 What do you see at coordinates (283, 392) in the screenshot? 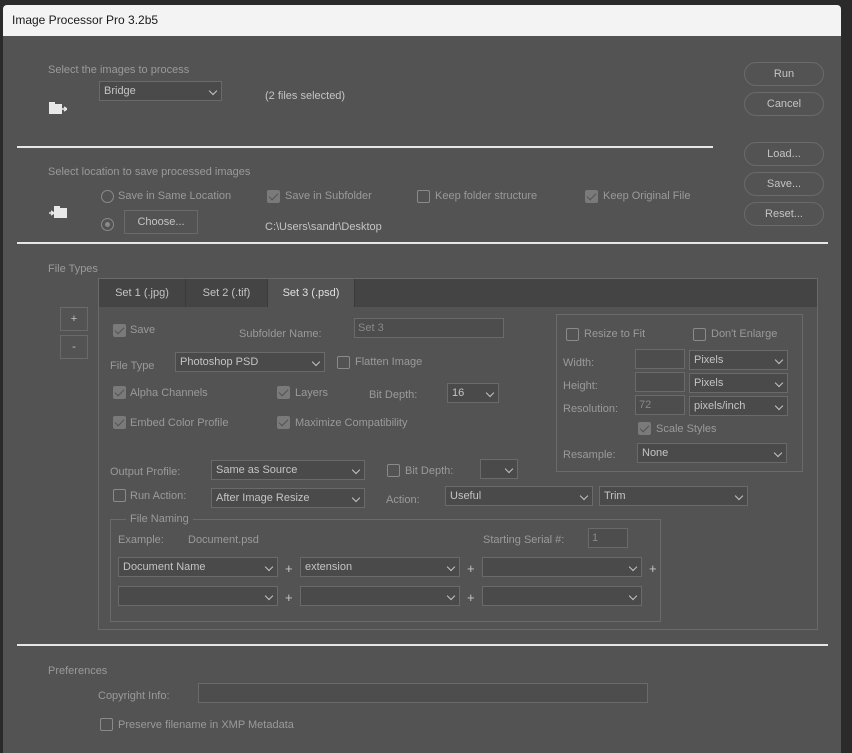
I see `layers-checkbox` at bounding box center [283, 392].